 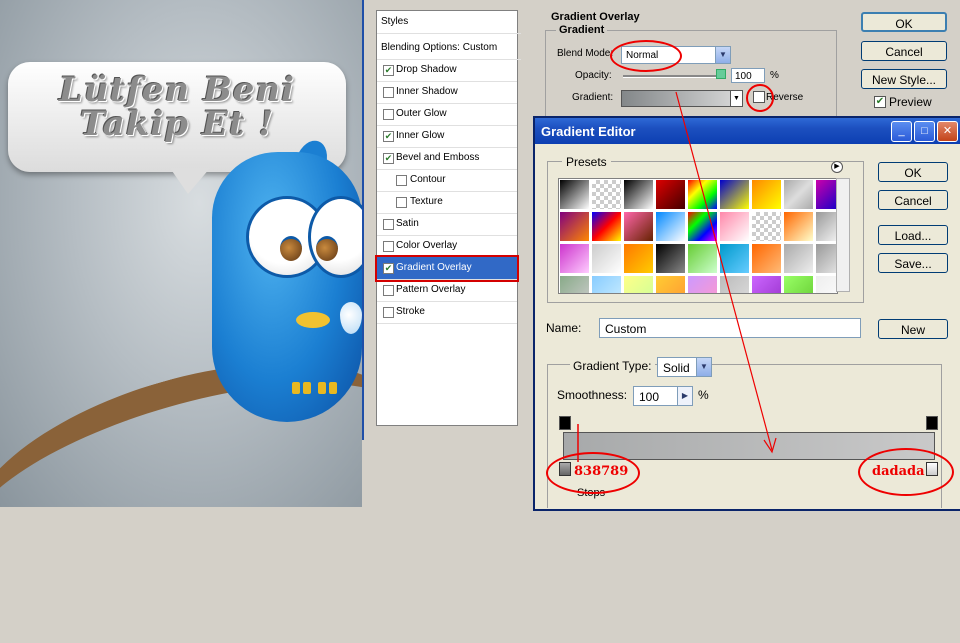 What do you see at coordinates (724, 271) in the screenshot?
I see `annotation-arrow-line` at bounding box center [724, 271].